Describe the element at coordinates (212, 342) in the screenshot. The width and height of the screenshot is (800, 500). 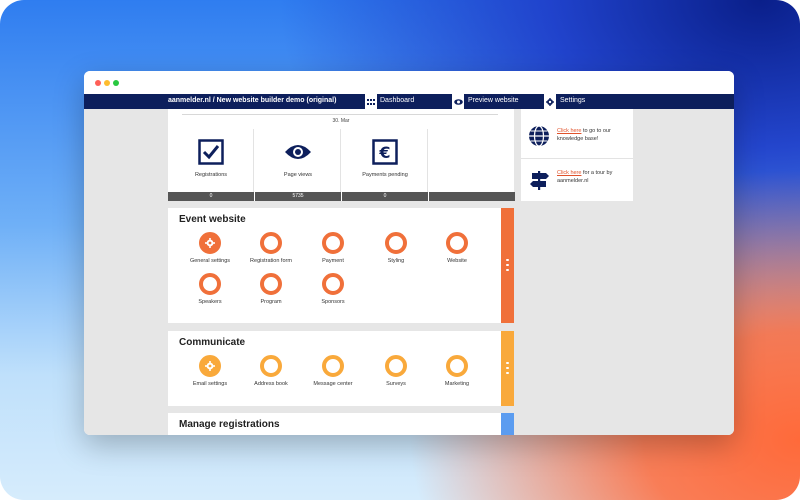
I see `panel-title: Communicate` at that location.